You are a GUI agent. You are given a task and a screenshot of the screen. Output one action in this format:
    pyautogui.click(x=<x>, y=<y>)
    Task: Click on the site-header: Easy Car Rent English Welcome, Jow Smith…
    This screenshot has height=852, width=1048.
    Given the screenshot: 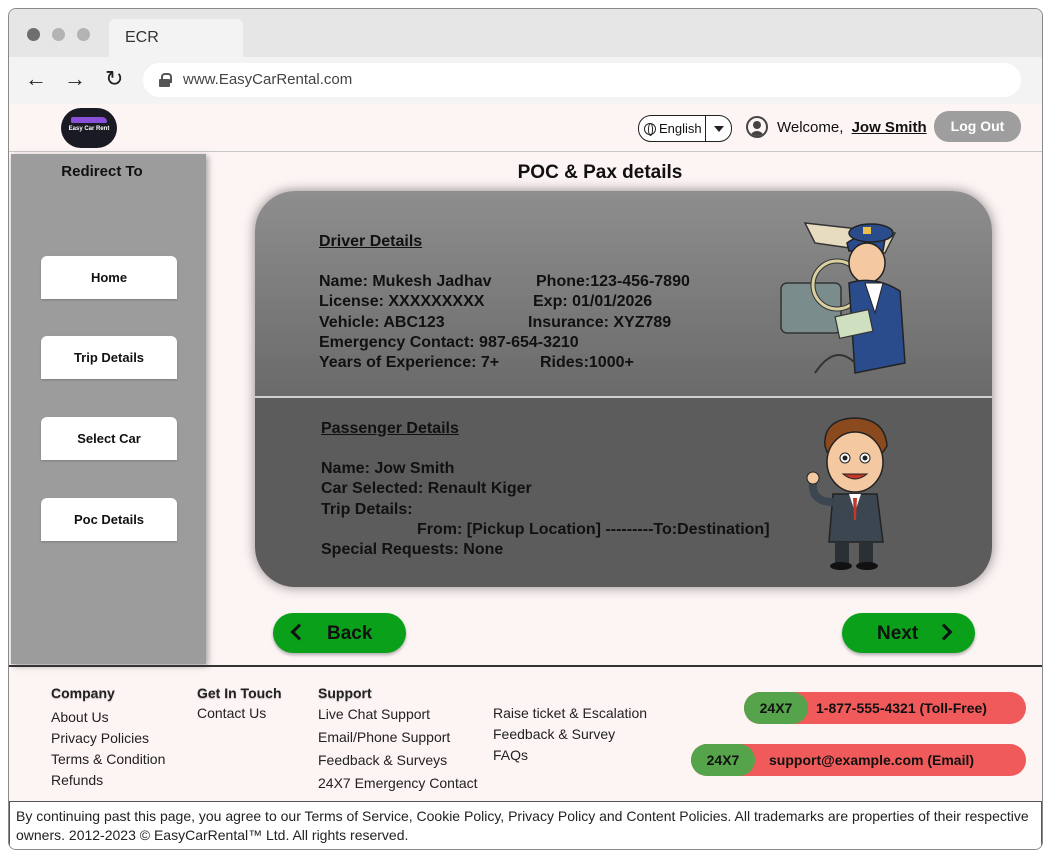 What is the action you would take?
    pyautogui.click(x=525, y=128)
    